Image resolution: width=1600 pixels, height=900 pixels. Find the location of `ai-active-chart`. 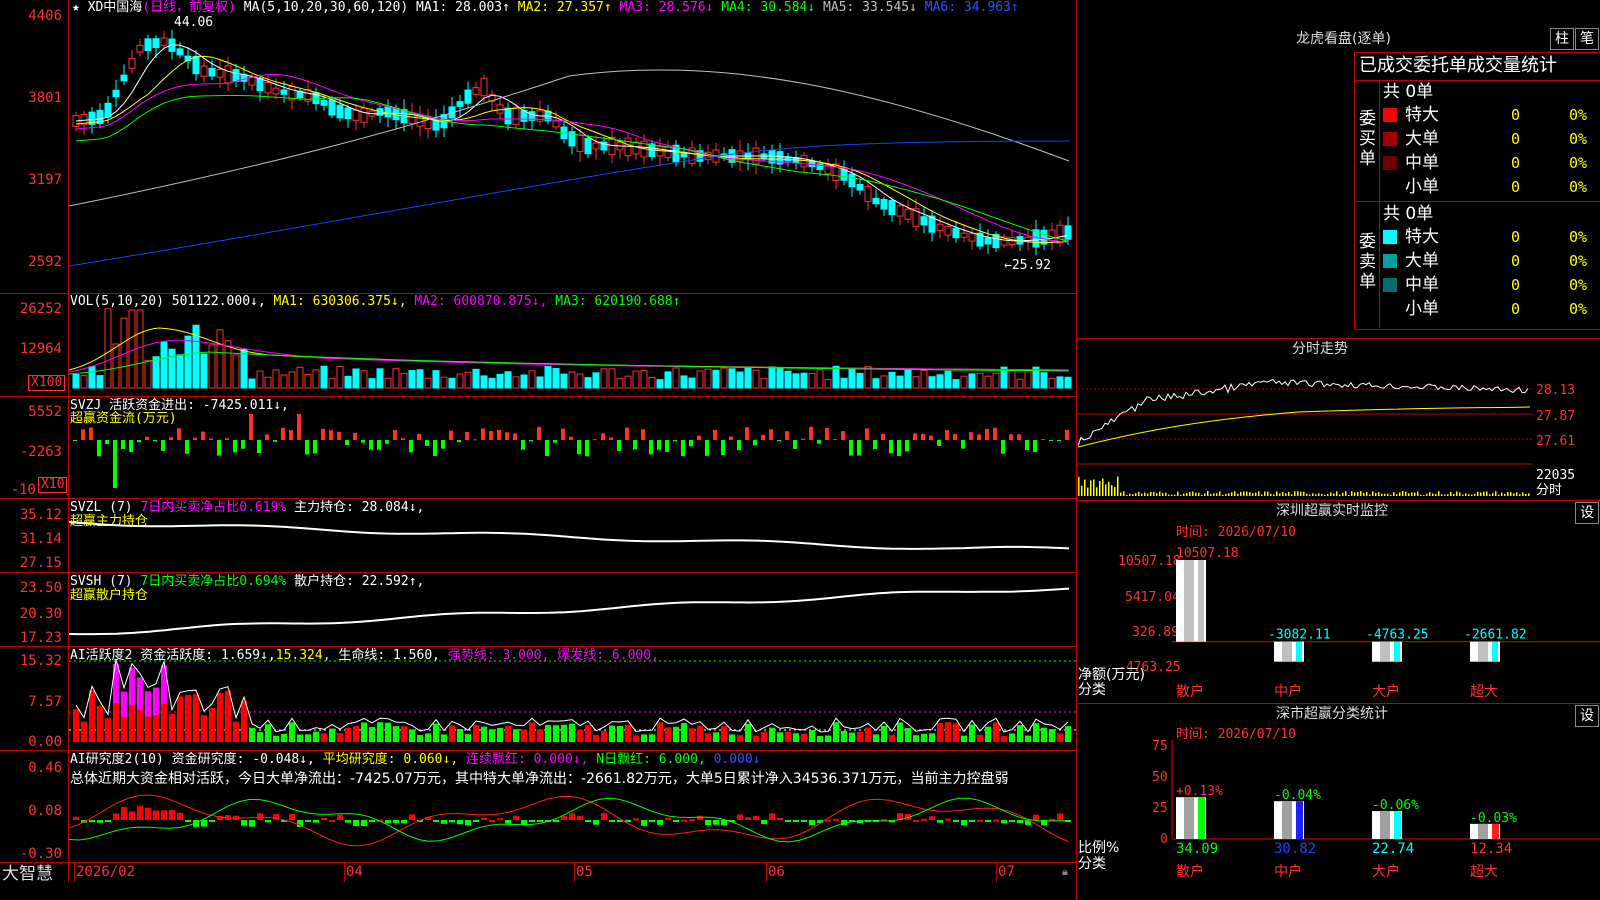

ai-active-chart is located at coordinates (572, 700).